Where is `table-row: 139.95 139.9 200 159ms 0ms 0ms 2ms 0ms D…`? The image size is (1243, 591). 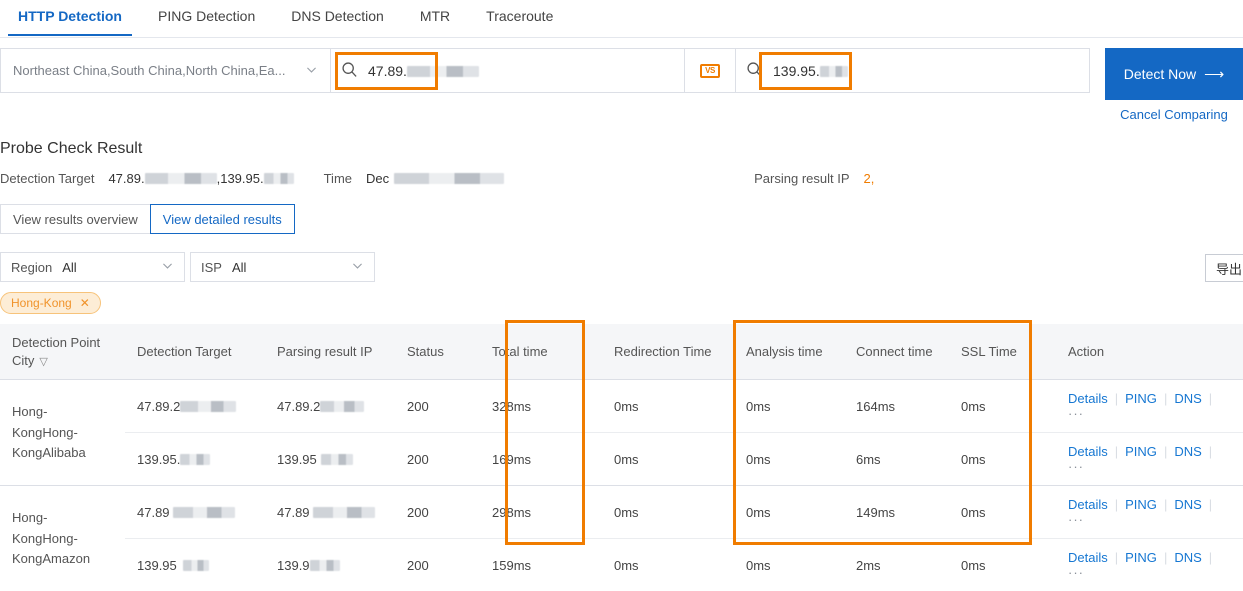 table-row: 139.95 139.9 200 159ms 0ms 0ms 2ms 0ms D… is located at coordinates (621, 564).